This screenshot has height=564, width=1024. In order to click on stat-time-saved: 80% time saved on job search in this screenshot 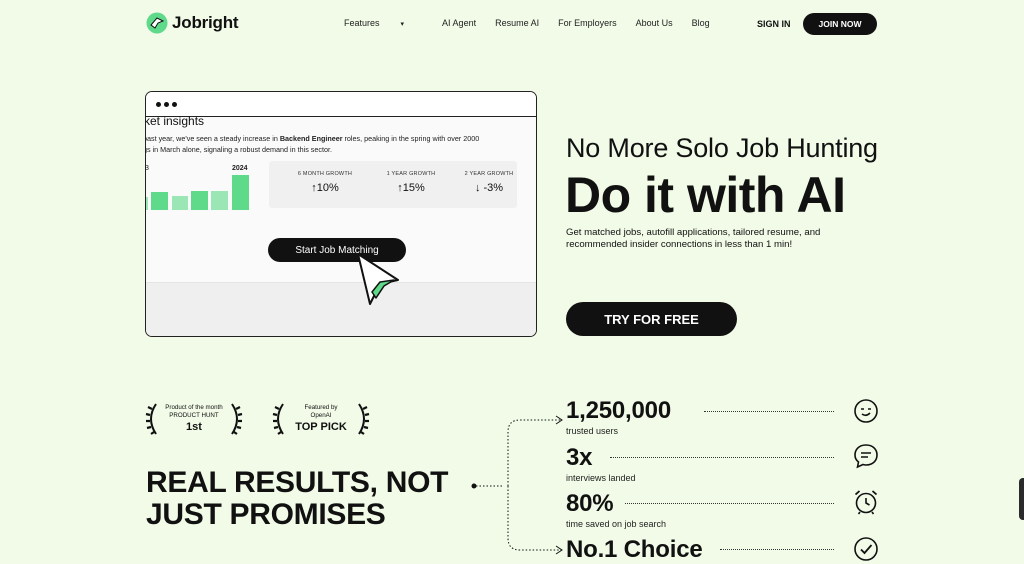, I will do `click(616, 509)`.